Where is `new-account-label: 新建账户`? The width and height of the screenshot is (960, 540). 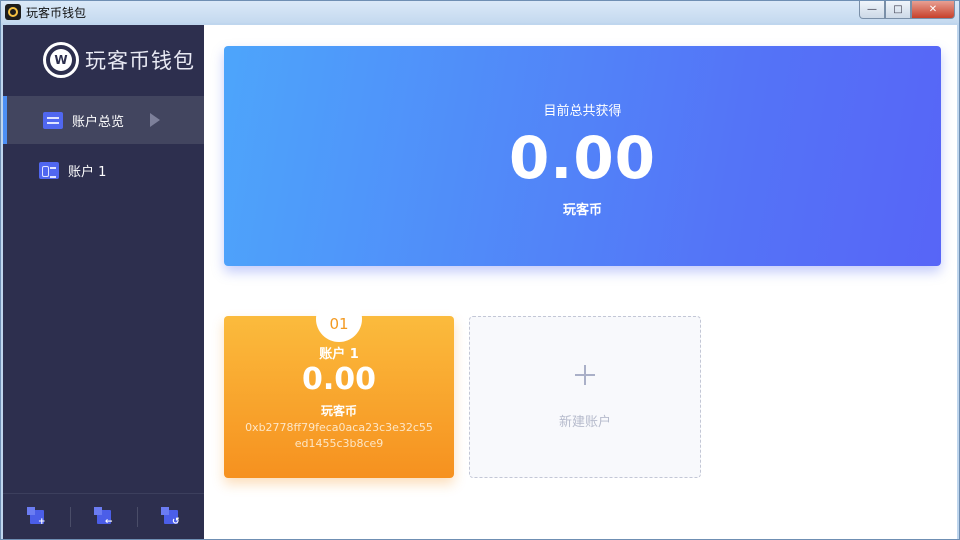
new-account-label: 新建账户 is located at coordinates (584, 422).